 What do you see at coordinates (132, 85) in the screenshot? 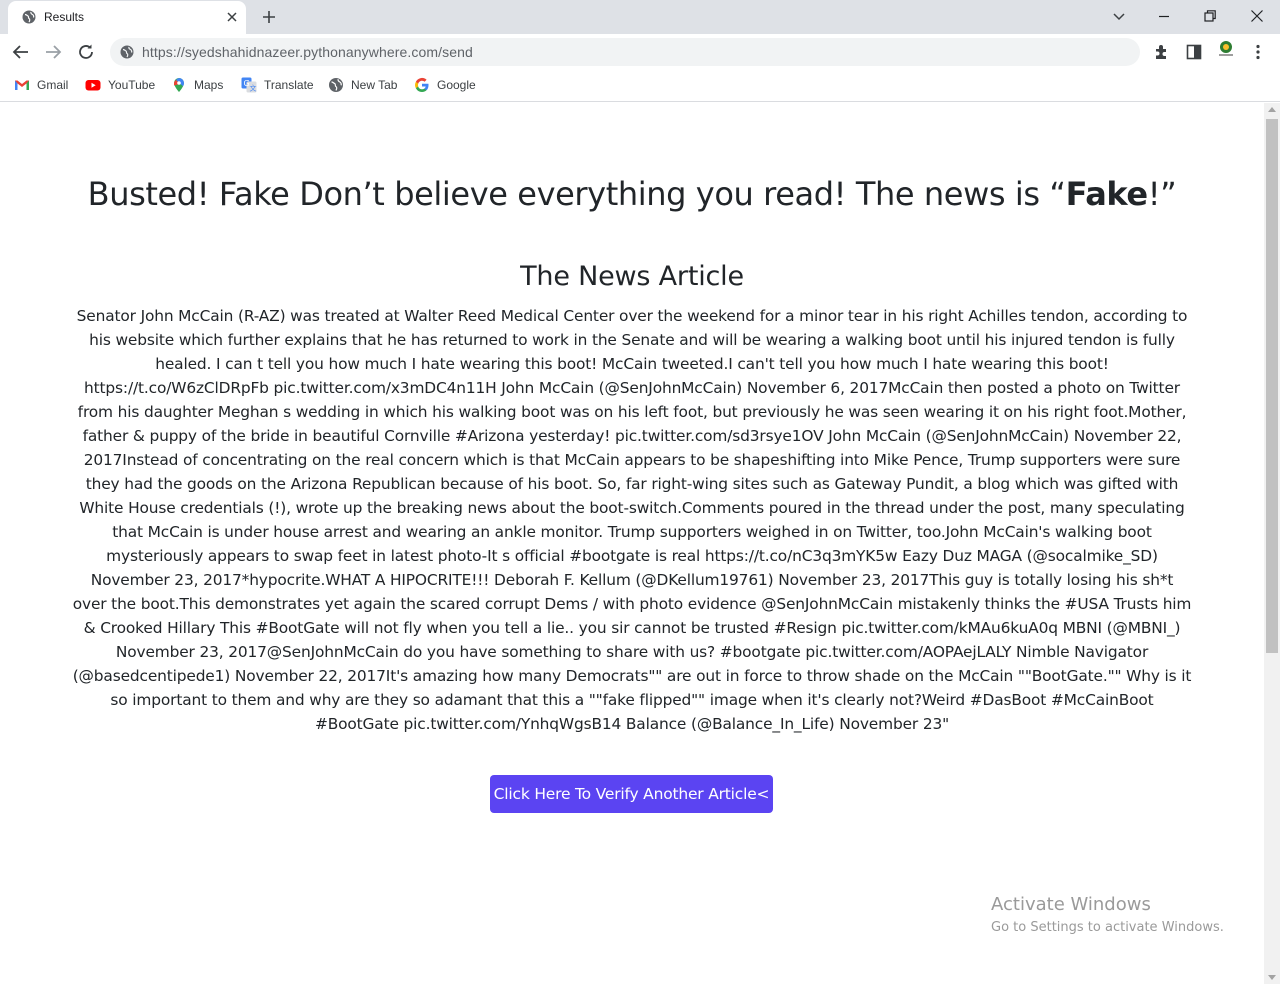
I see `bookmark-label: YouTube` at bounding box center [132, 85].